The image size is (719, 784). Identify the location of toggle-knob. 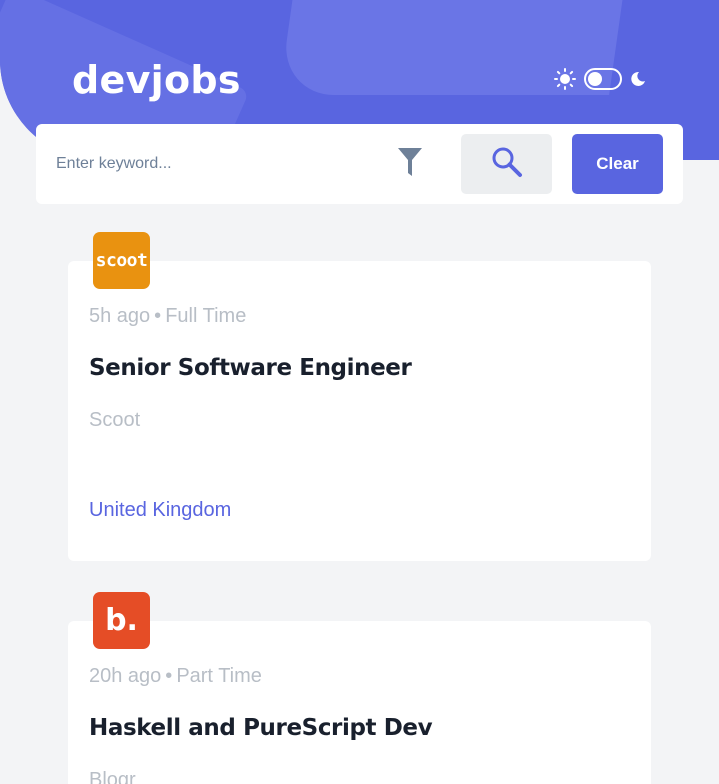
(595, 79).